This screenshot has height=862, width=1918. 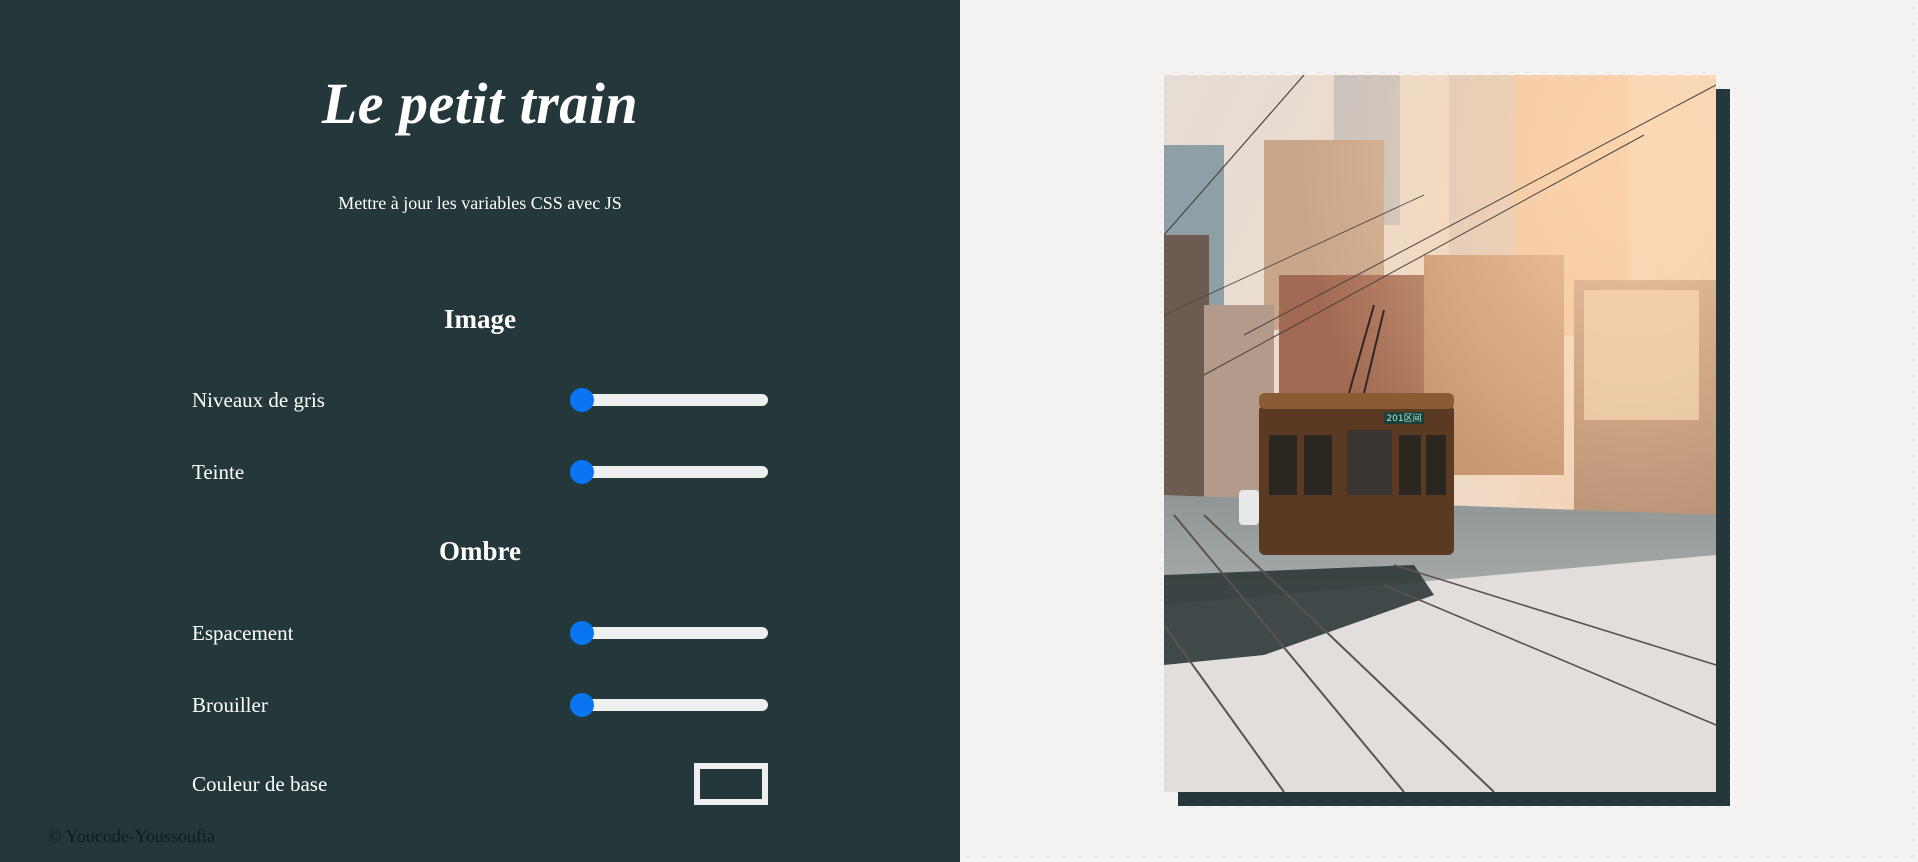 I want to click on base-color-label: Couleur de base, so click(x=260, y=783).